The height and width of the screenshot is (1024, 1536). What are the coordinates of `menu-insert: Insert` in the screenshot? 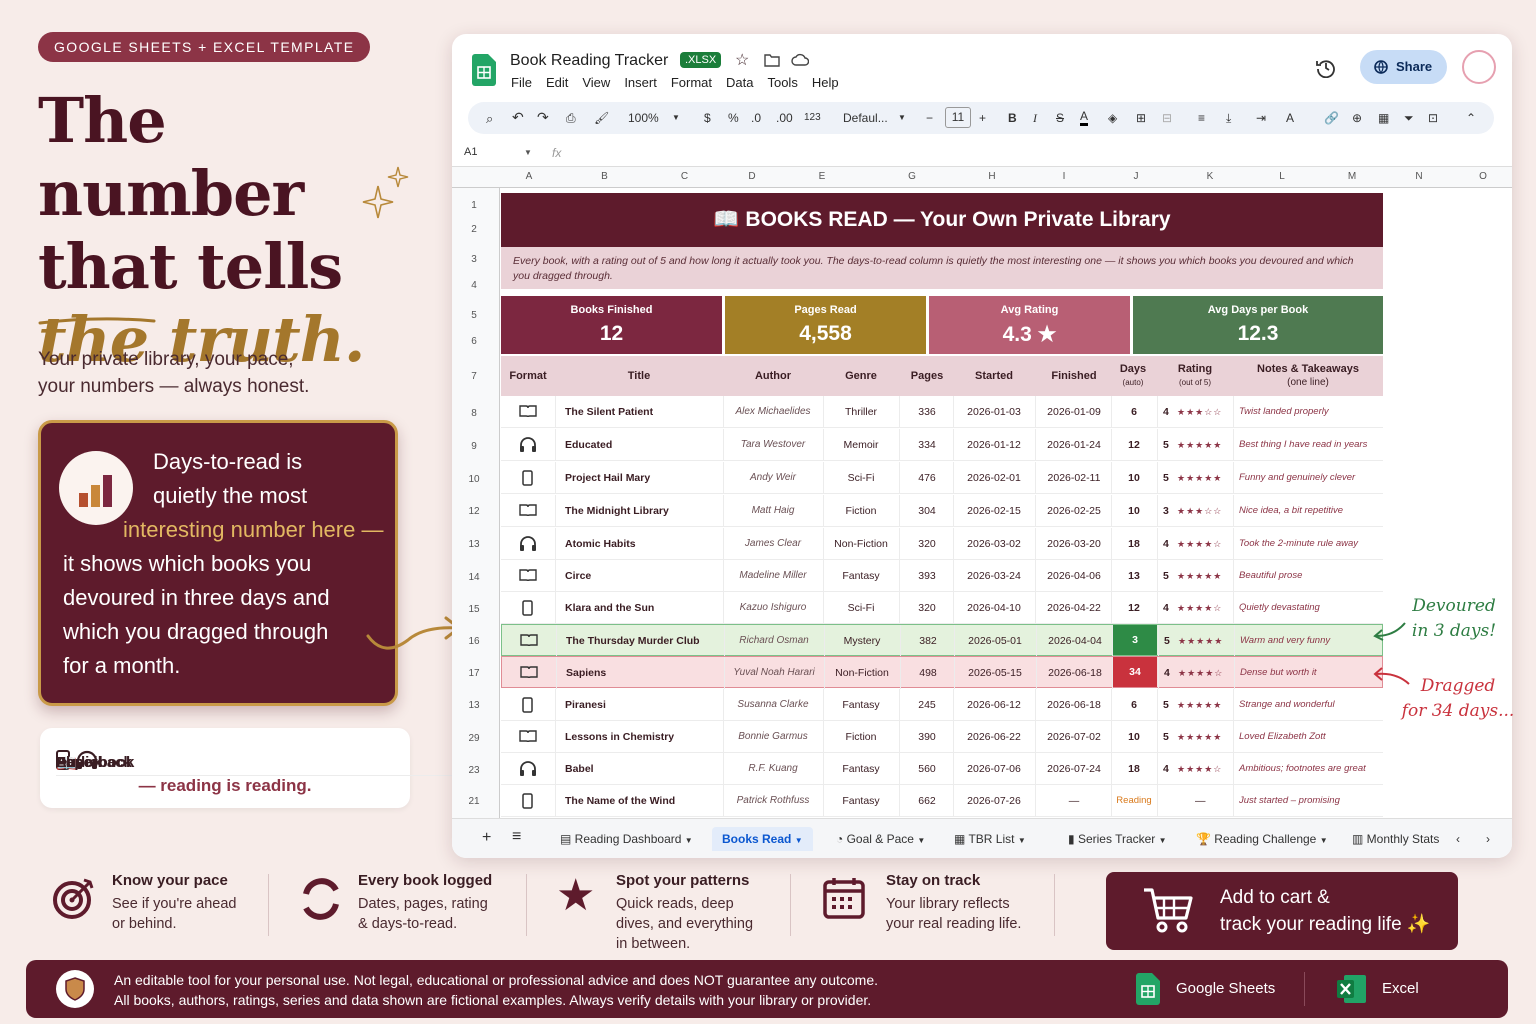 It's located at (640, 82).